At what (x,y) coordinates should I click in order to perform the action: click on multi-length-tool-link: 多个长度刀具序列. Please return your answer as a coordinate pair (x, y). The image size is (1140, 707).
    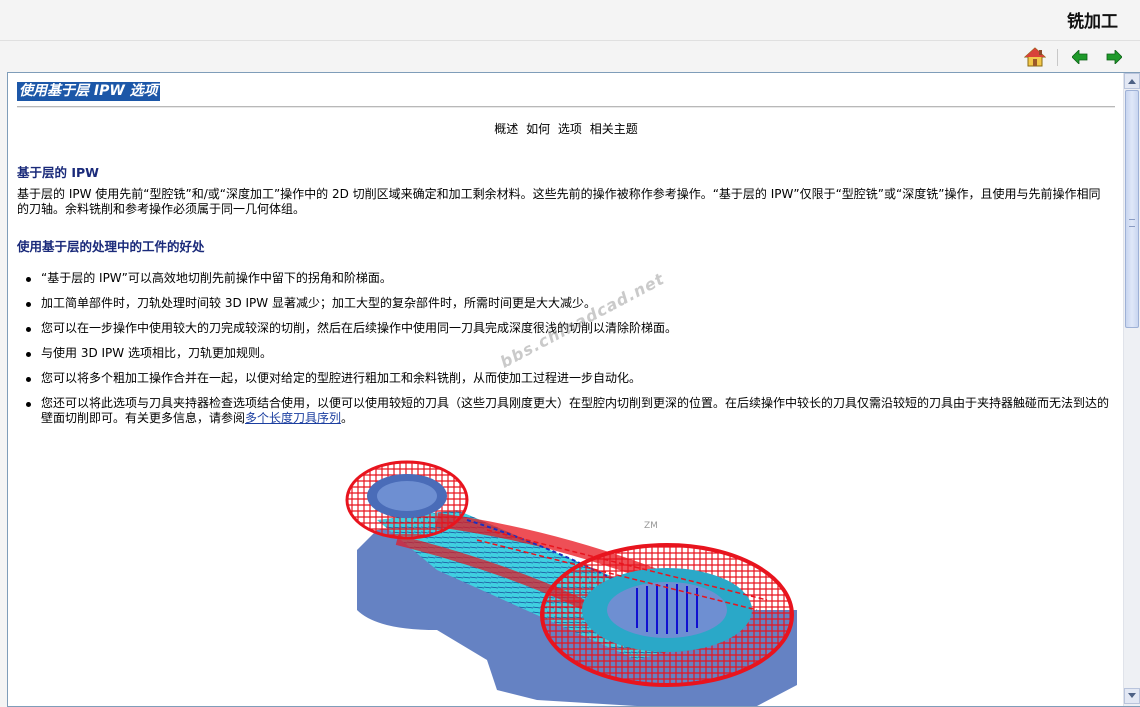
    Looking at the image, I should click on (293, 418).